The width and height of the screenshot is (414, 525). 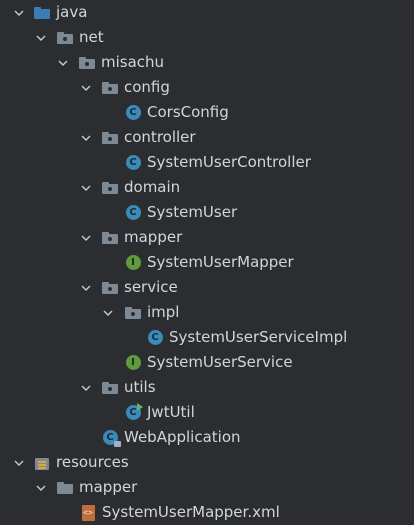 I want to click on tree-node-label: resources, so click(x=92, y=462).